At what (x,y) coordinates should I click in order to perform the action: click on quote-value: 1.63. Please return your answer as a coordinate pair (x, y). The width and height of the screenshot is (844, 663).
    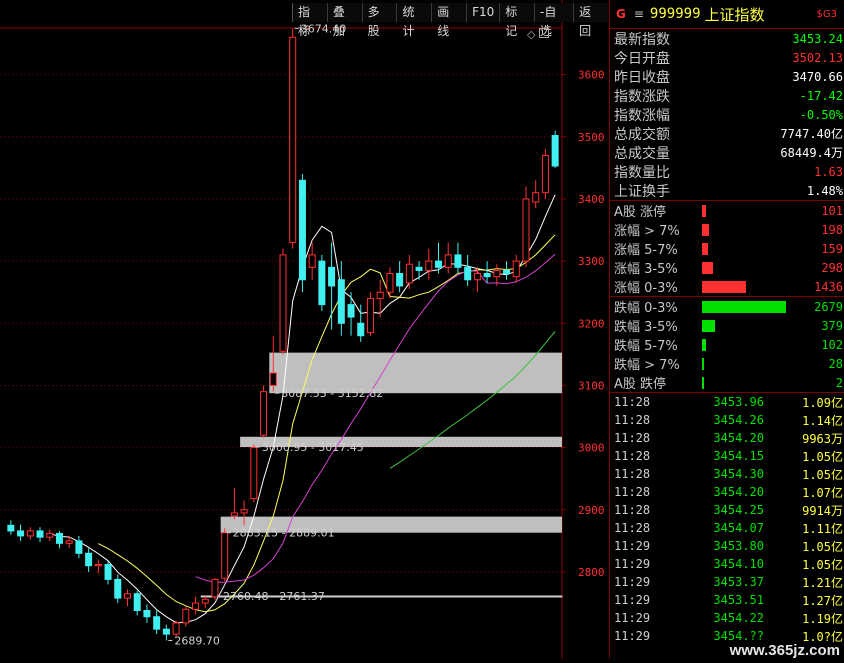
    Looking at the image, I should click on (828, 171).